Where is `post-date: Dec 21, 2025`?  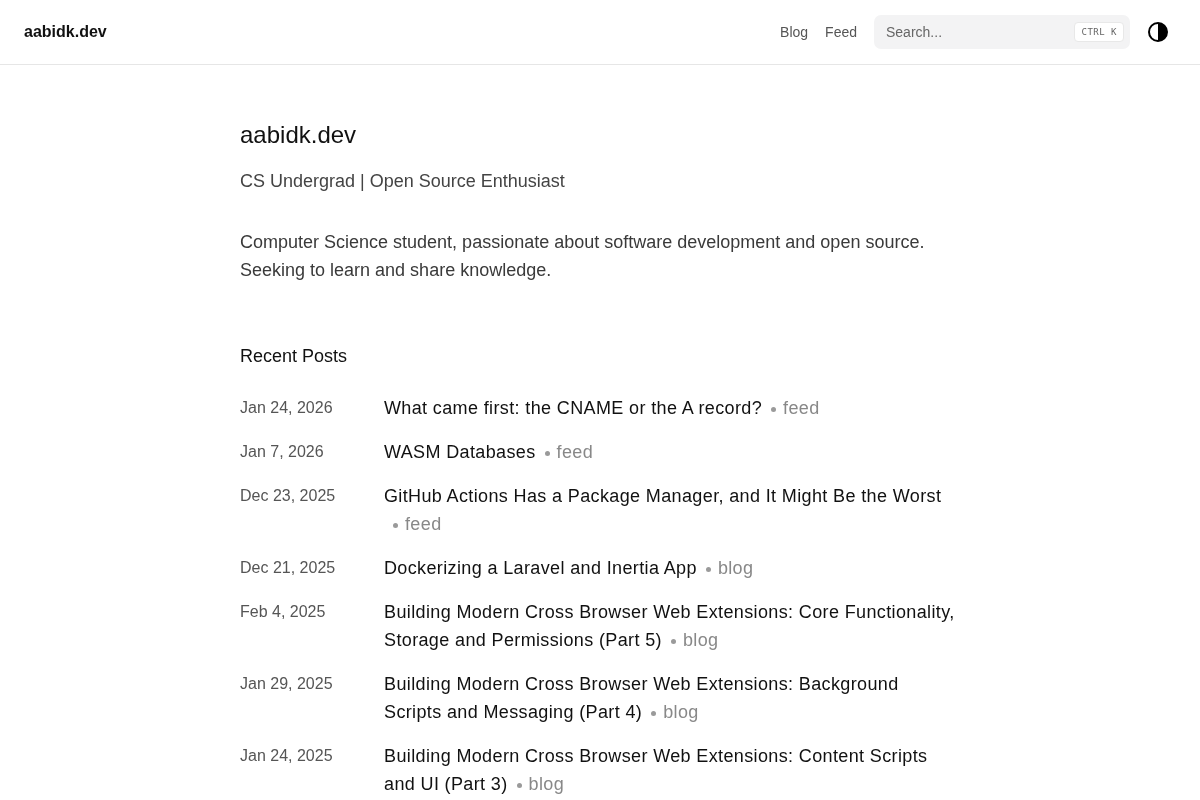
post-date: Dec 21, 2025 is located at coordinates (288, 568).